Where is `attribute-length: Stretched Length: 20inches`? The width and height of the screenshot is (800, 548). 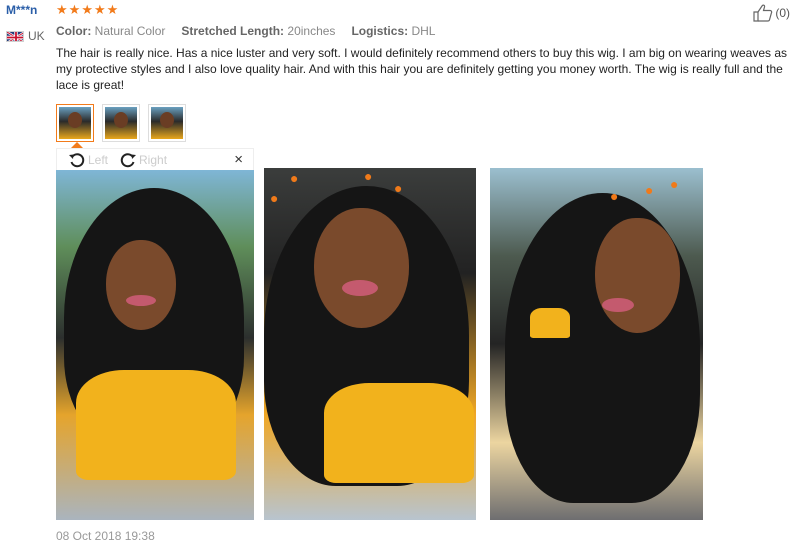 attribute-length: Stretched Length: 20inches is located at coordinates (258, 31).